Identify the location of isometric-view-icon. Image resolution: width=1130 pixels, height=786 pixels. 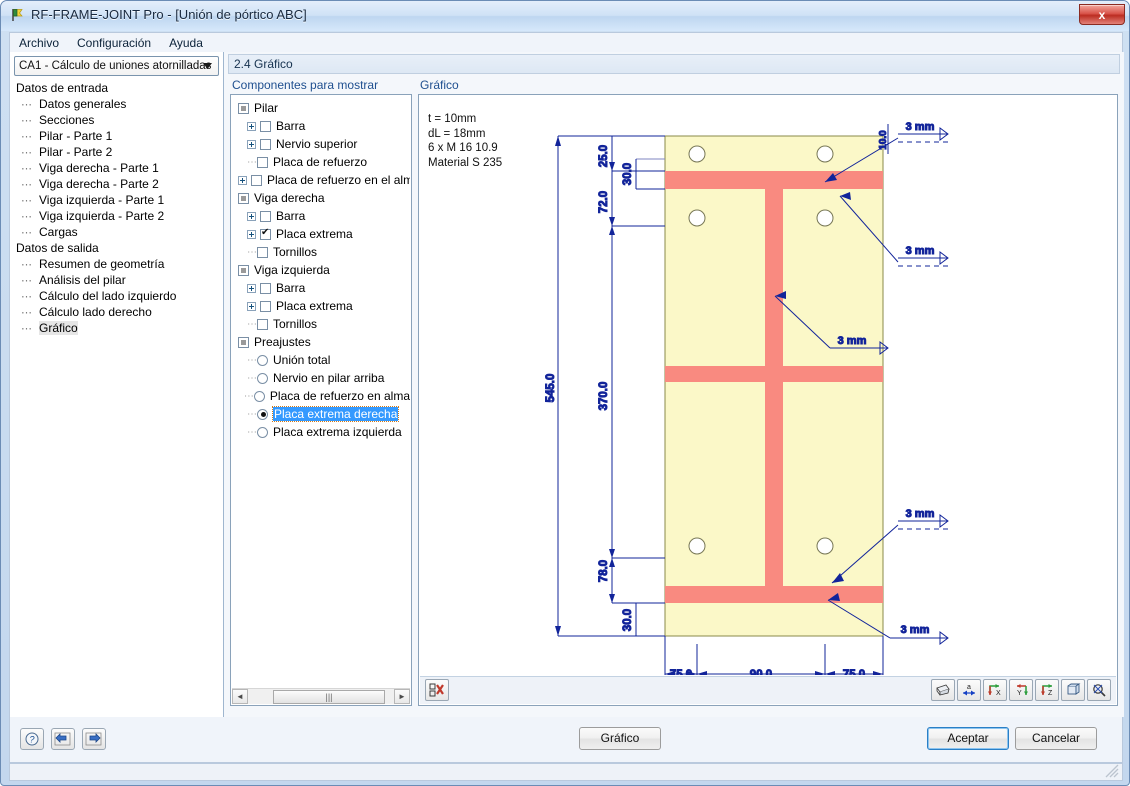
(1073, 690).